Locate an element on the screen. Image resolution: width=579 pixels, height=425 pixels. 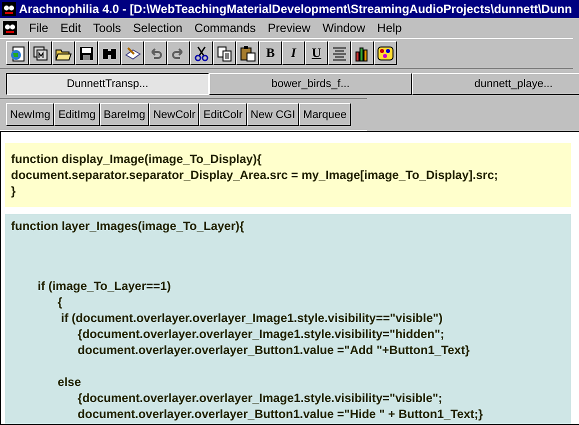
menu-item: File is located at coordinates (38, 28).